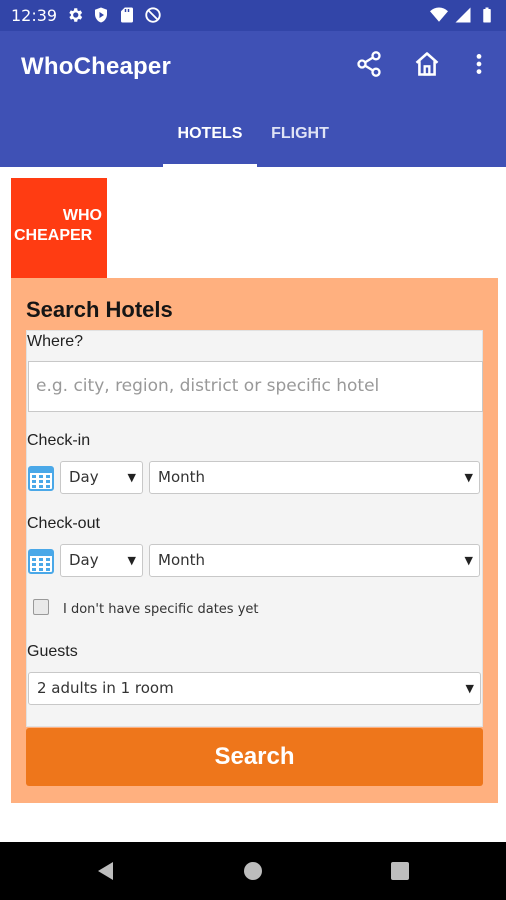 This screenshot has width=506, height=900. What do you see at coordinates (55, 341) in the screenshot?
I see `where-label: Where?` at bounding box center [55, 341].